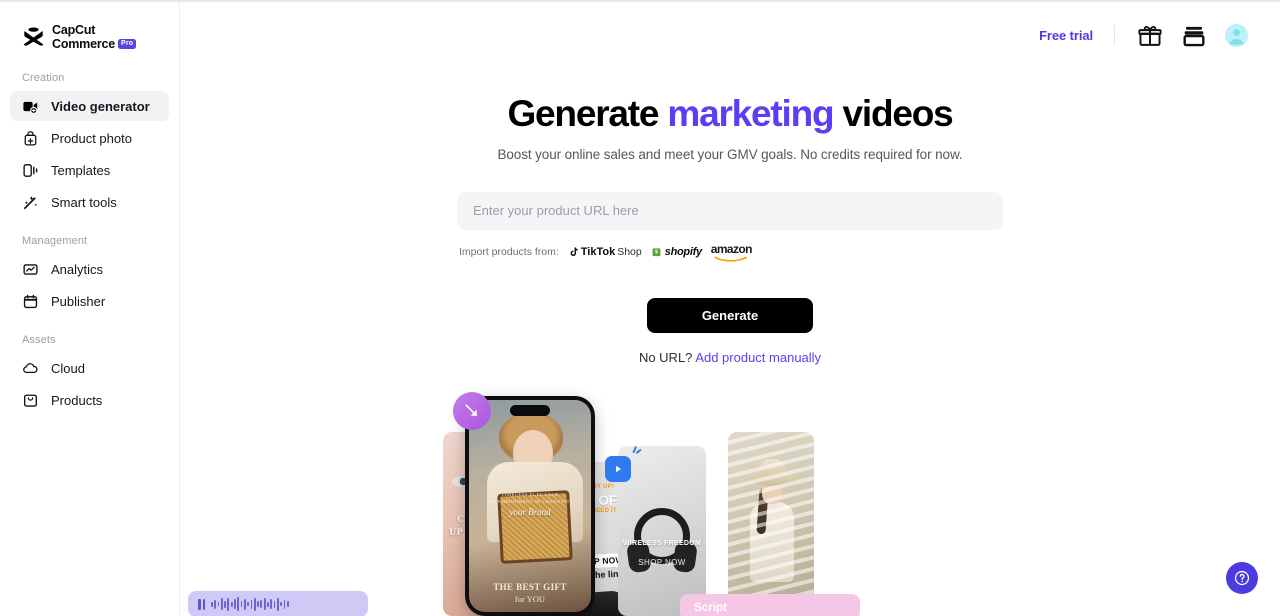  I want to click on sidebar-item-label: Publisher, so click(78, 301).